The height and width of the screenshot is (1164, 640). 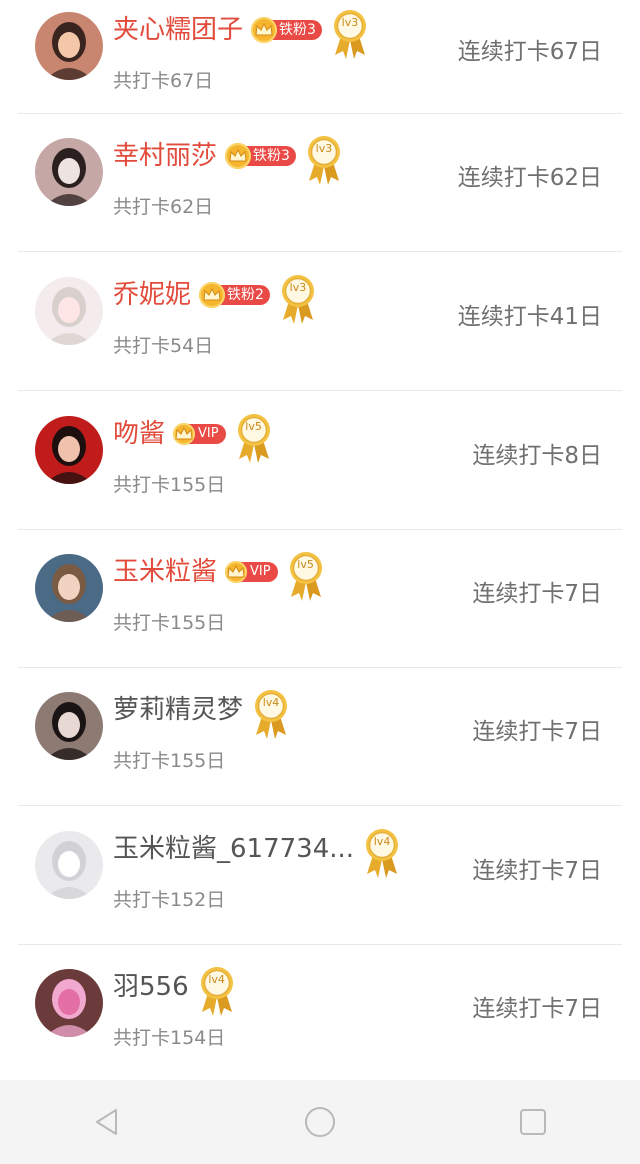 What do you see at coordinates (169, 900) in the screenshot?
I see `total-checkin-days: 共打卡152日` at bounding box center [169, 900].